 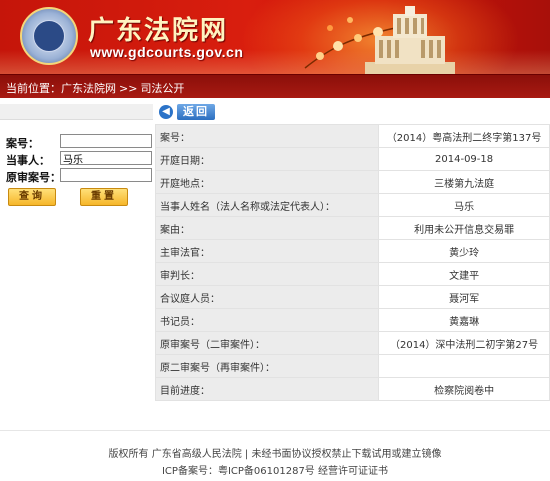 What do you see at coordinates (464, 320) in the screenshot?
I see `detail-value: 黄嘉琳` at bounding box center [464, 320].